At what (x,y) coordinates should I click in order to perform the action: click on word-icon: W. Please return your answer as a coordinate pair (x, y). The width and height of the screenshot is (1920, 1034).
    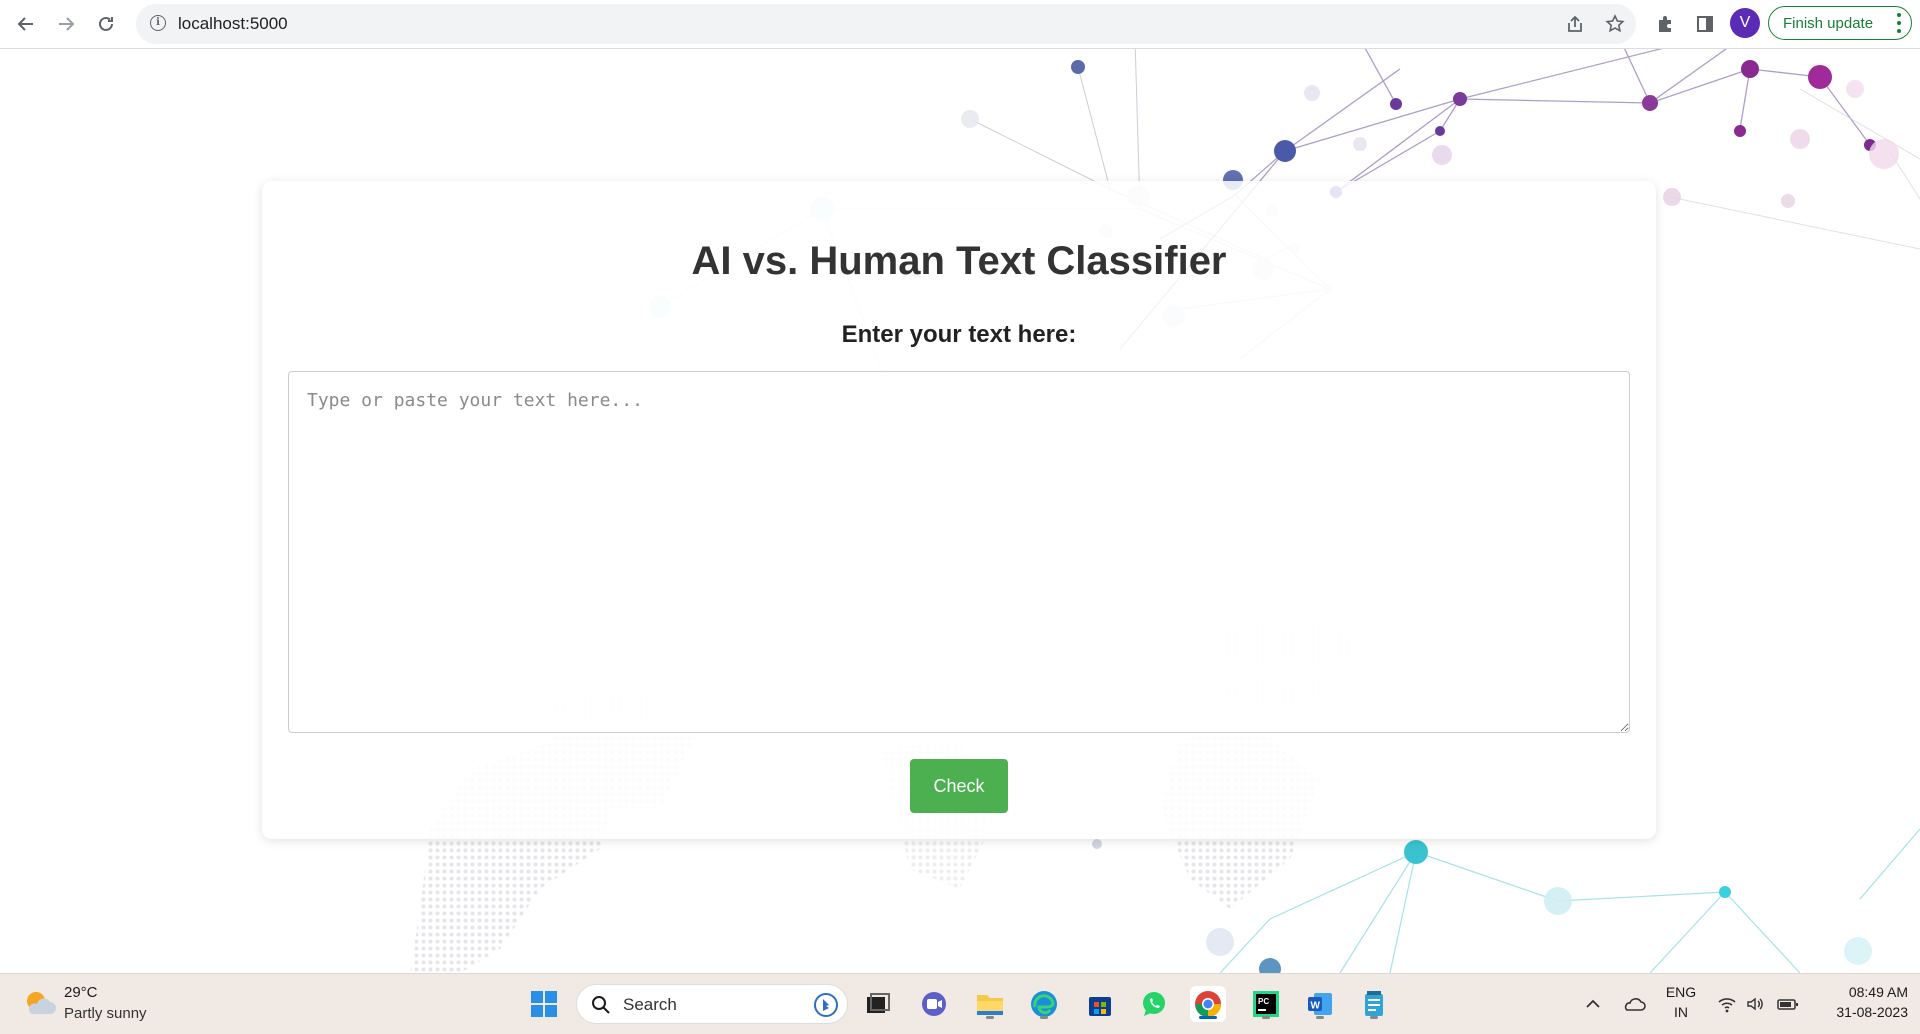
    Looking at the image, I should click on (1320, 1004).